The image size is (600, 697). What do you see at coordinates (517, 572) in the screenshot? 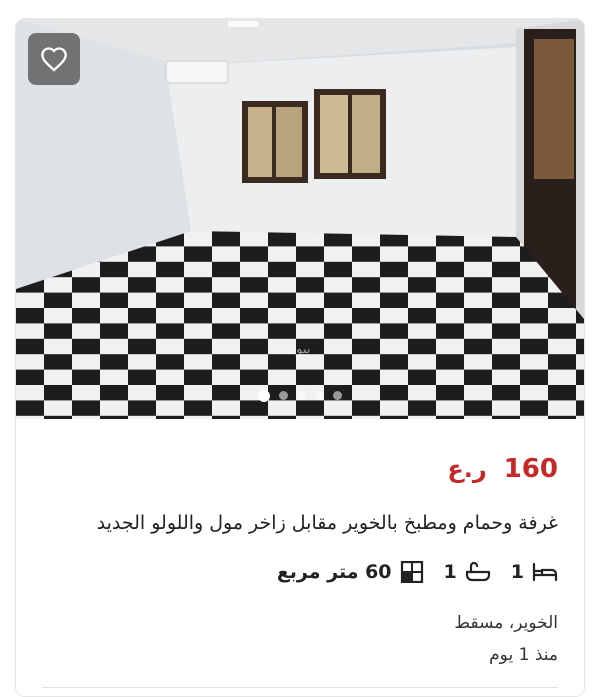
I see `bedrooms-count: 1` at bounding box center [517, 572].